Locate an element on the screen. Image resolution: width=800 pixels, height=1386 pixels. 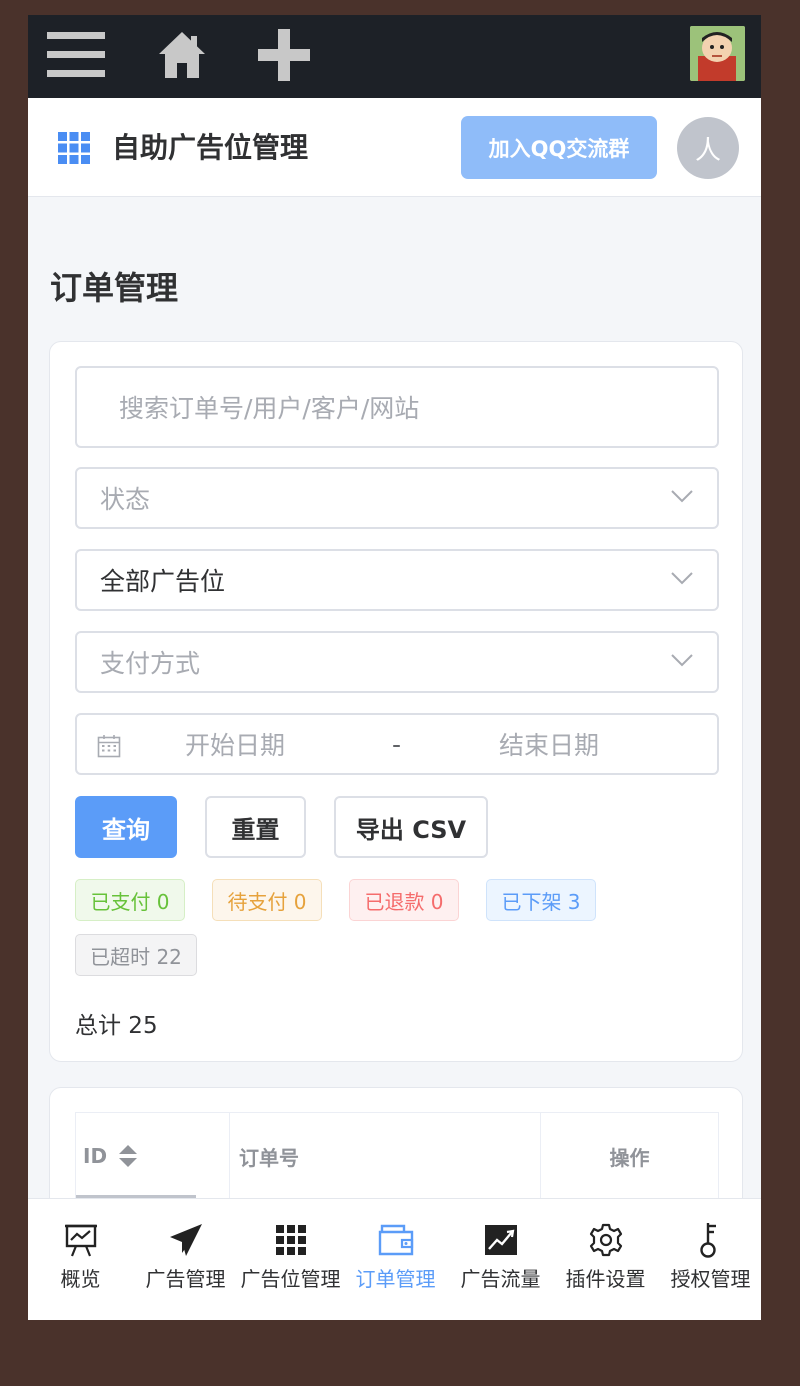
app-grid-icon is located at coordinates (74, 148).